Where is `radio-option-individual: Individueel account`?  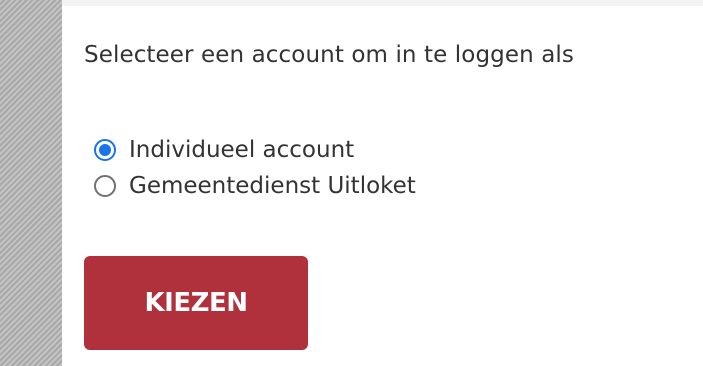
radio-option-individual: Individueel account is located at coordinates (255, 150).